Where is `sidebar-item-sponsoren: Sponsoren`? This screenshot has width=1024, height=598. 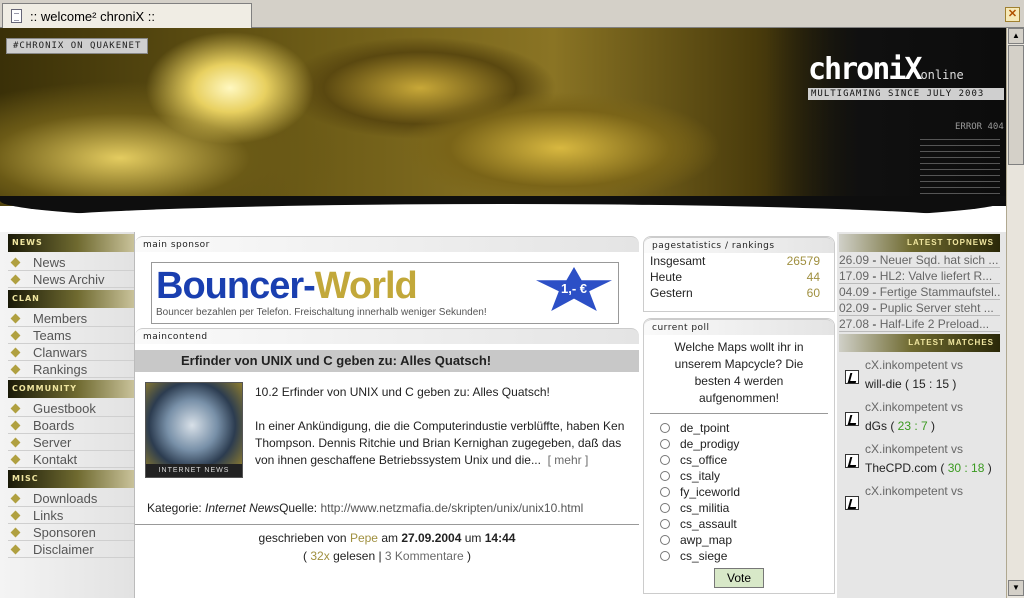
sidebar-item-sponsoren: Sponsoren is located at coordinates (71, 532).